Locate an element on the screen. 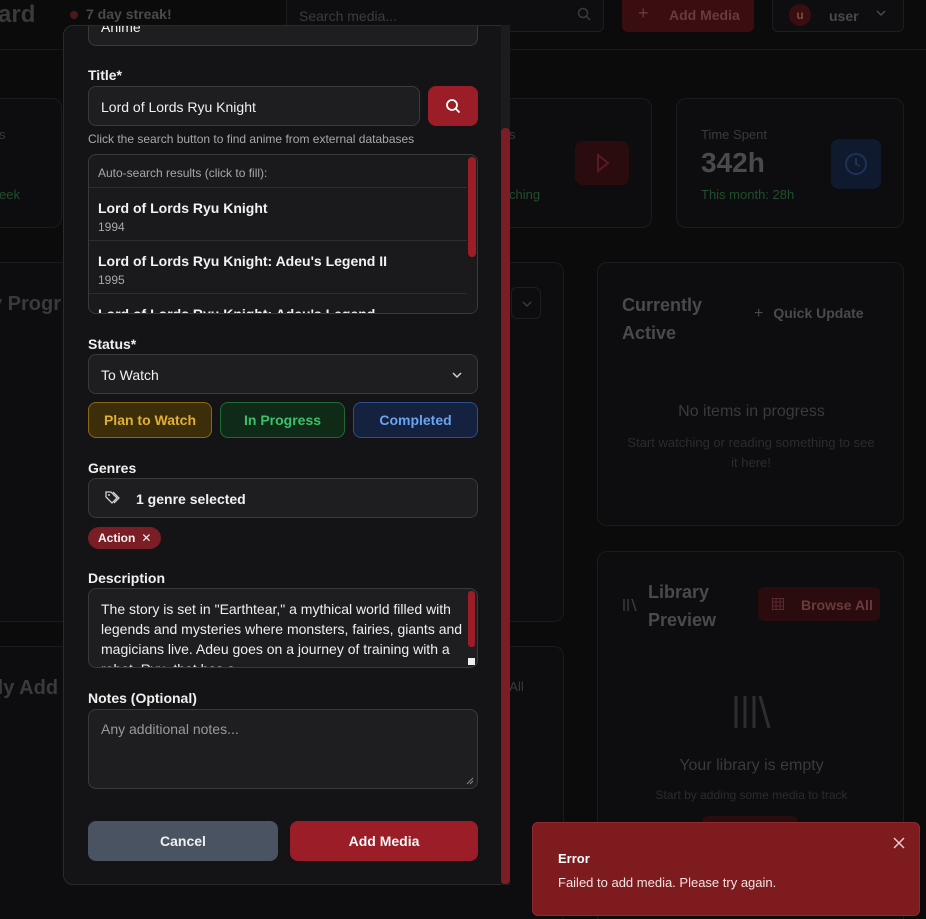 The height and width of the screenshot is (919, 926). status-label: Status* is located at coordinates (112, 344).